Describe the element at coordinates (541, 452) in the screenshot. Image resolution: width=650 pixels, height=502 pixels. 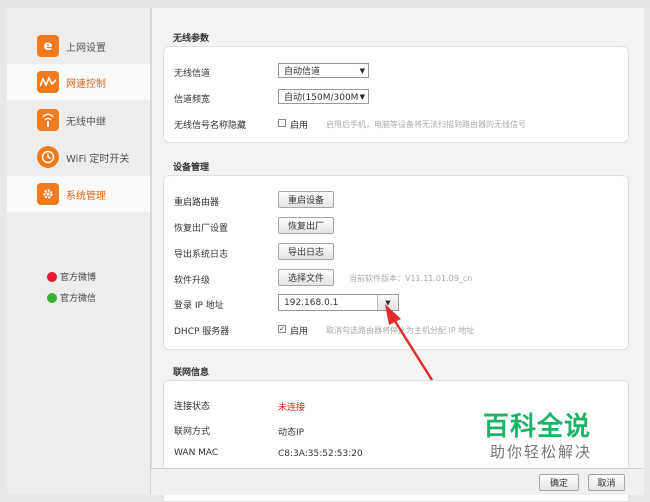
I see `watermark-subtitle: 助你轻松解决` at that location.